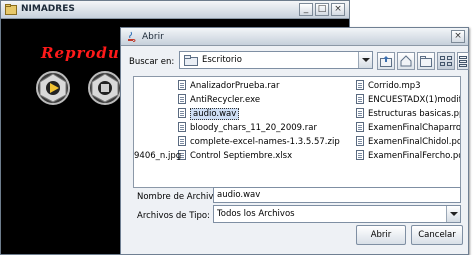  I want to click on look-in-value: Escritorio, so click(222, 60).